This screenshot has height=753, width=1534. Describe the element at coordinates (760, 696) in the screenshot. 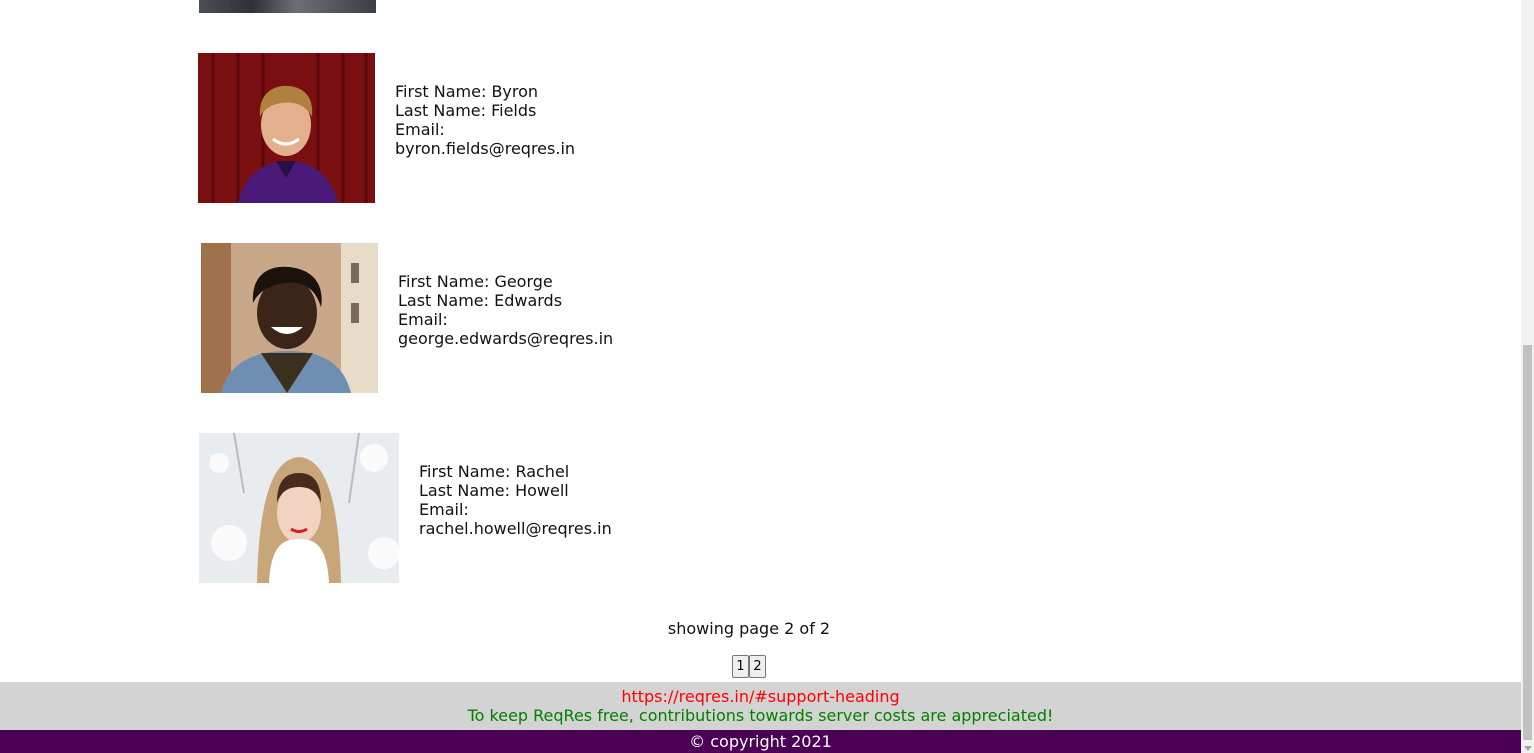

I see `support-link: https://reqres.in/#support-heading` at that location.